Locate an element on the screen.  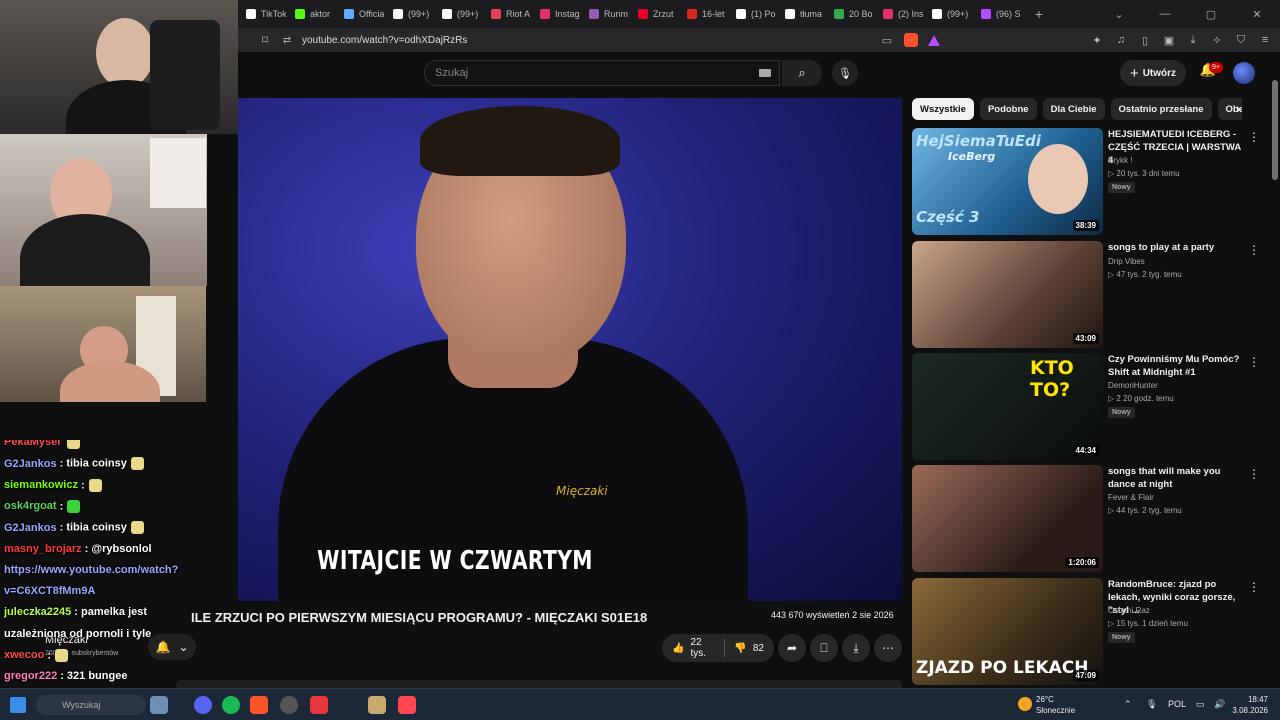
discord-icon is located at coordinates (203, 705).